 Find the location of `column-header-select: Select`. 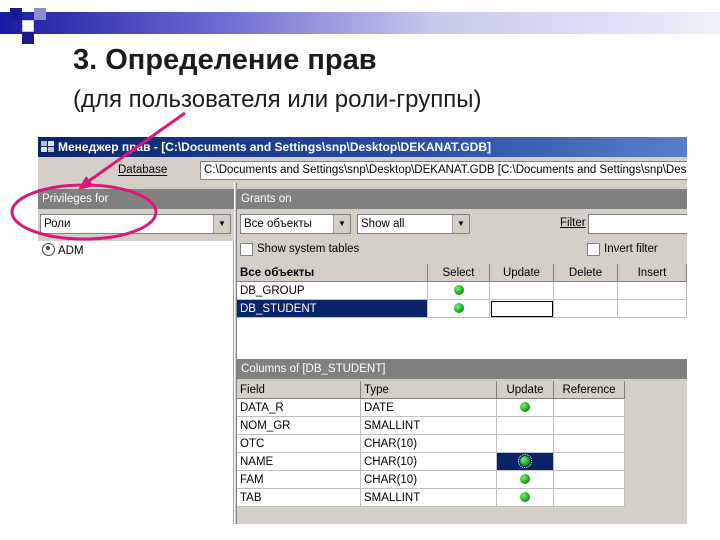

column-header-select: Select is located at coordinates (459, 273).